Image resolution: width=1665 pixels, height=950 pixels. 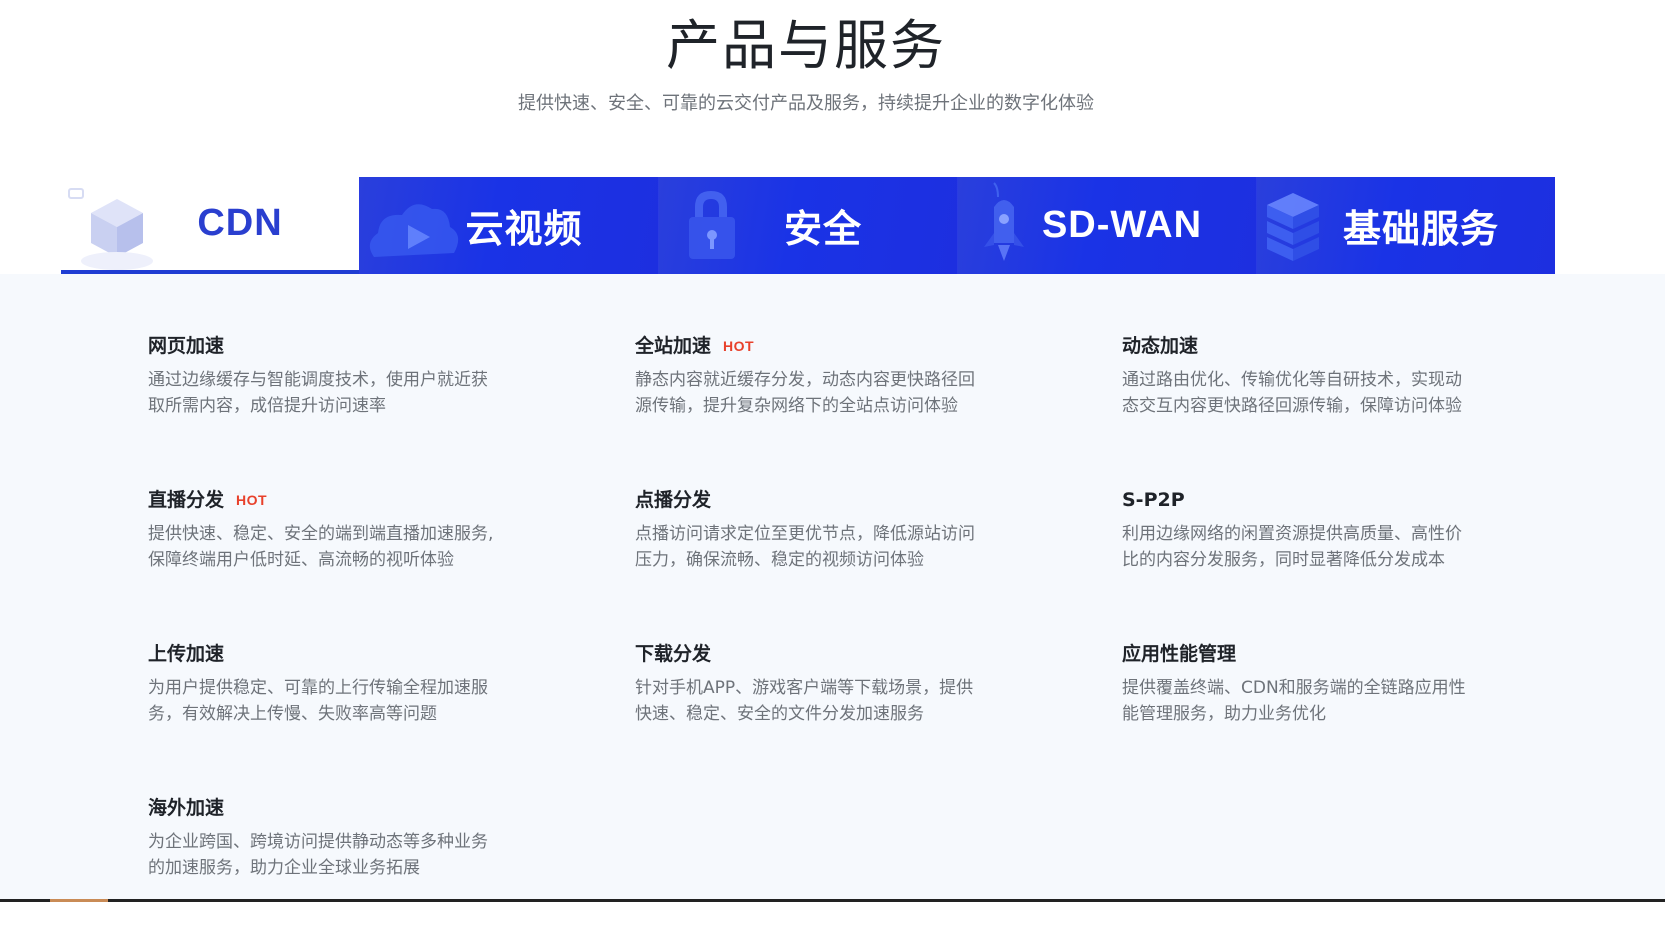 I want to click on product-desc: 利用边缘网络的闲置资源提供高质量、高性价比的内容分发服务，同时显著降低分发成本, so click(x=1292, y=547).